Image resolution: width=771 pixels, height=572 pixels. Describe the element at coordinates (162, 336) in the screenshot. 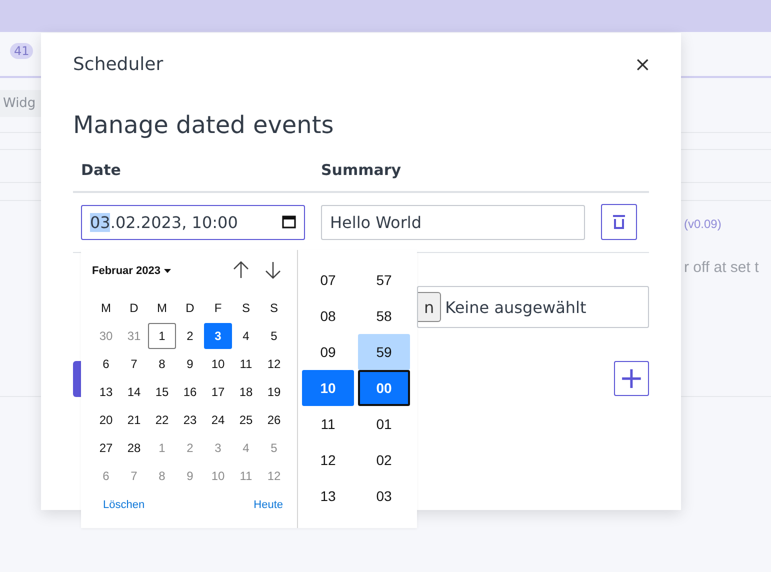

I see `calendar-day: 1` at that location.